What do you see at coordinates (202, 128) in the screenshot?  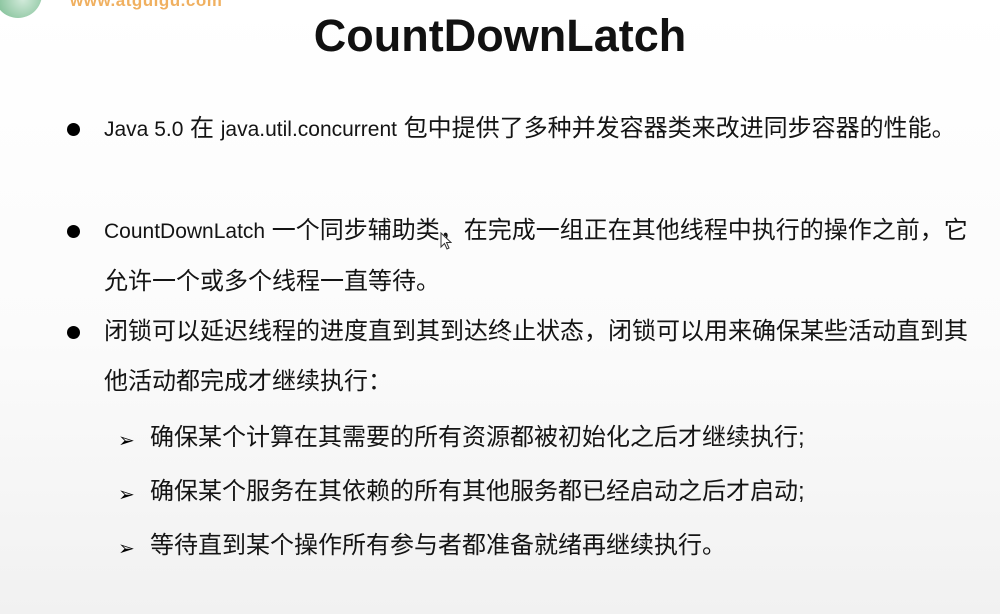 I see `bullet-text-part: 在` at bounding box center [202, 128].